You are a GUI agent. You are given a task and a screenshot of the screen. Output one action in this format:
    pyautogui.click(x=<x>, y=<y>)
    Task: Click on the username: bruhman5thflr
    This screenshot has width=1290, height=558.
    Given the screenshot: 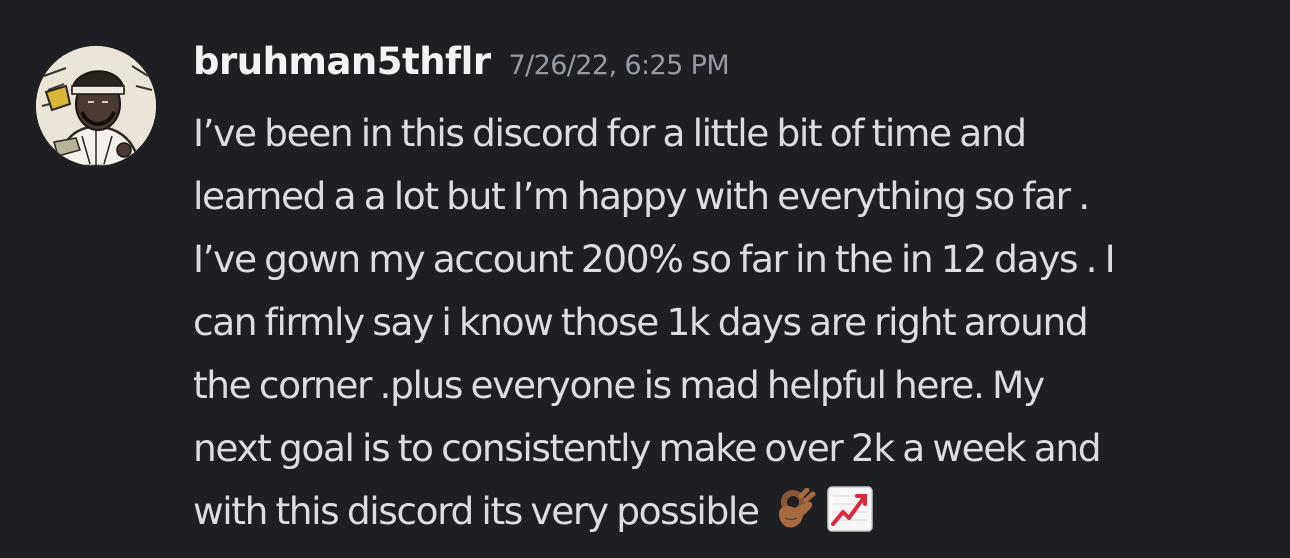 What is the action you would take?
    pyautogui.click(x=342, y=61)
    